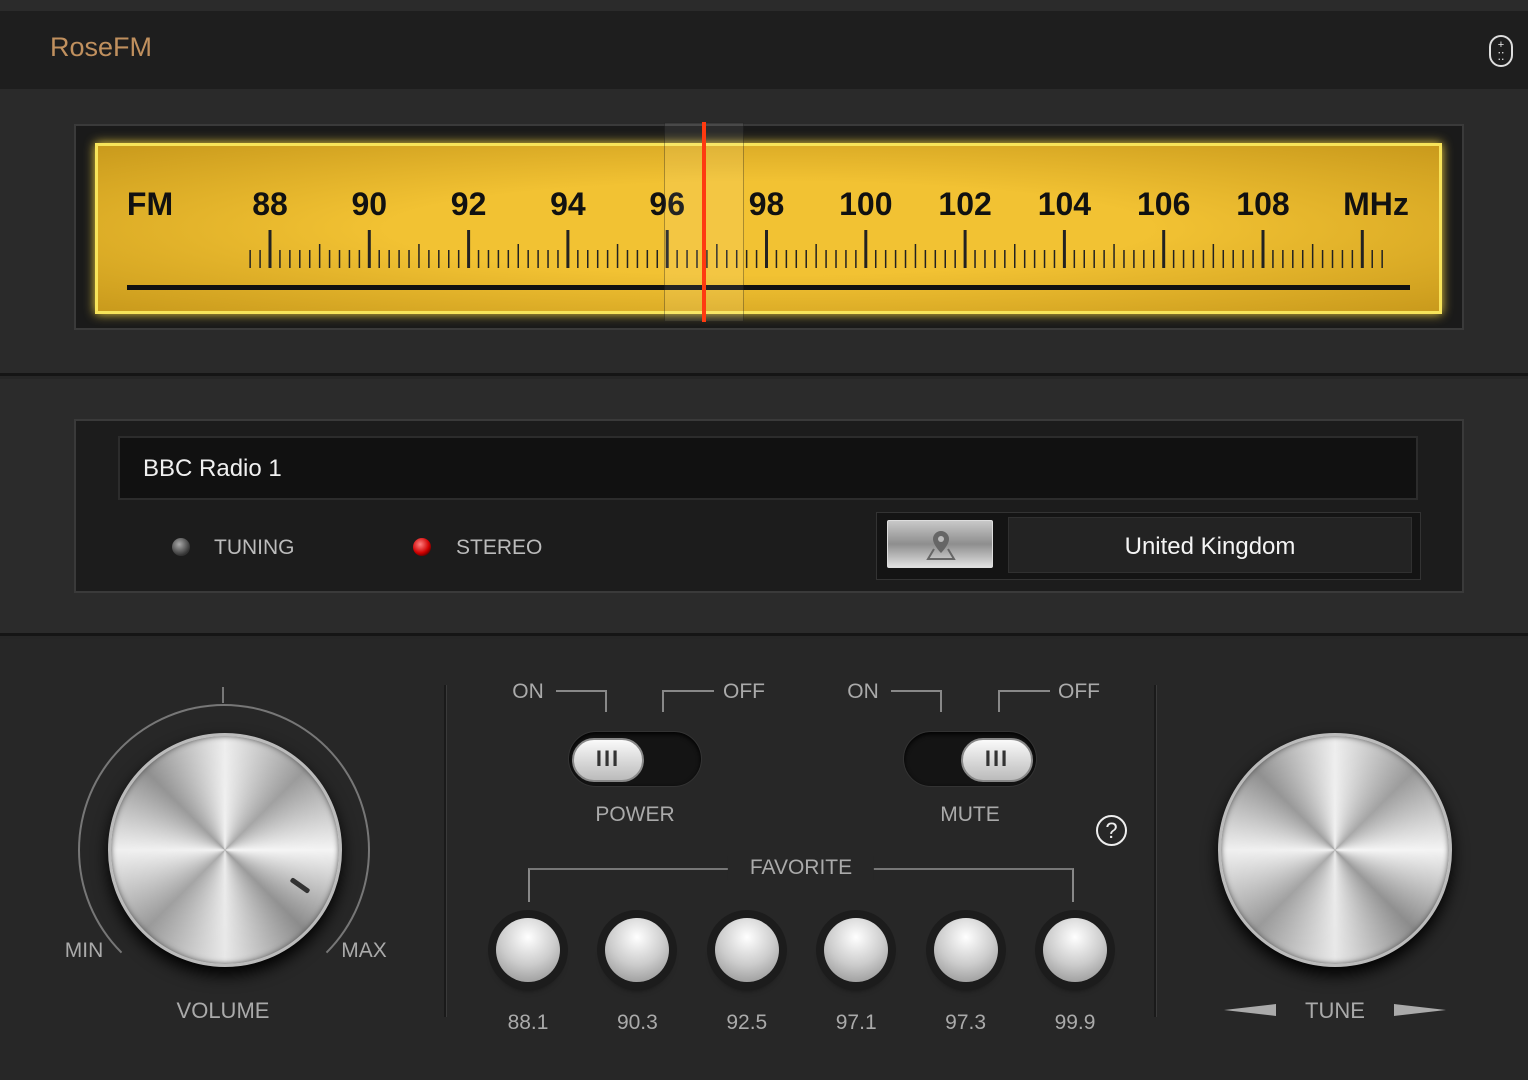  What do you see at coordinates (856, 1022) in the screenshot?
I see `favorite-frequency: 97.1` at bounding box center [856, 1022].